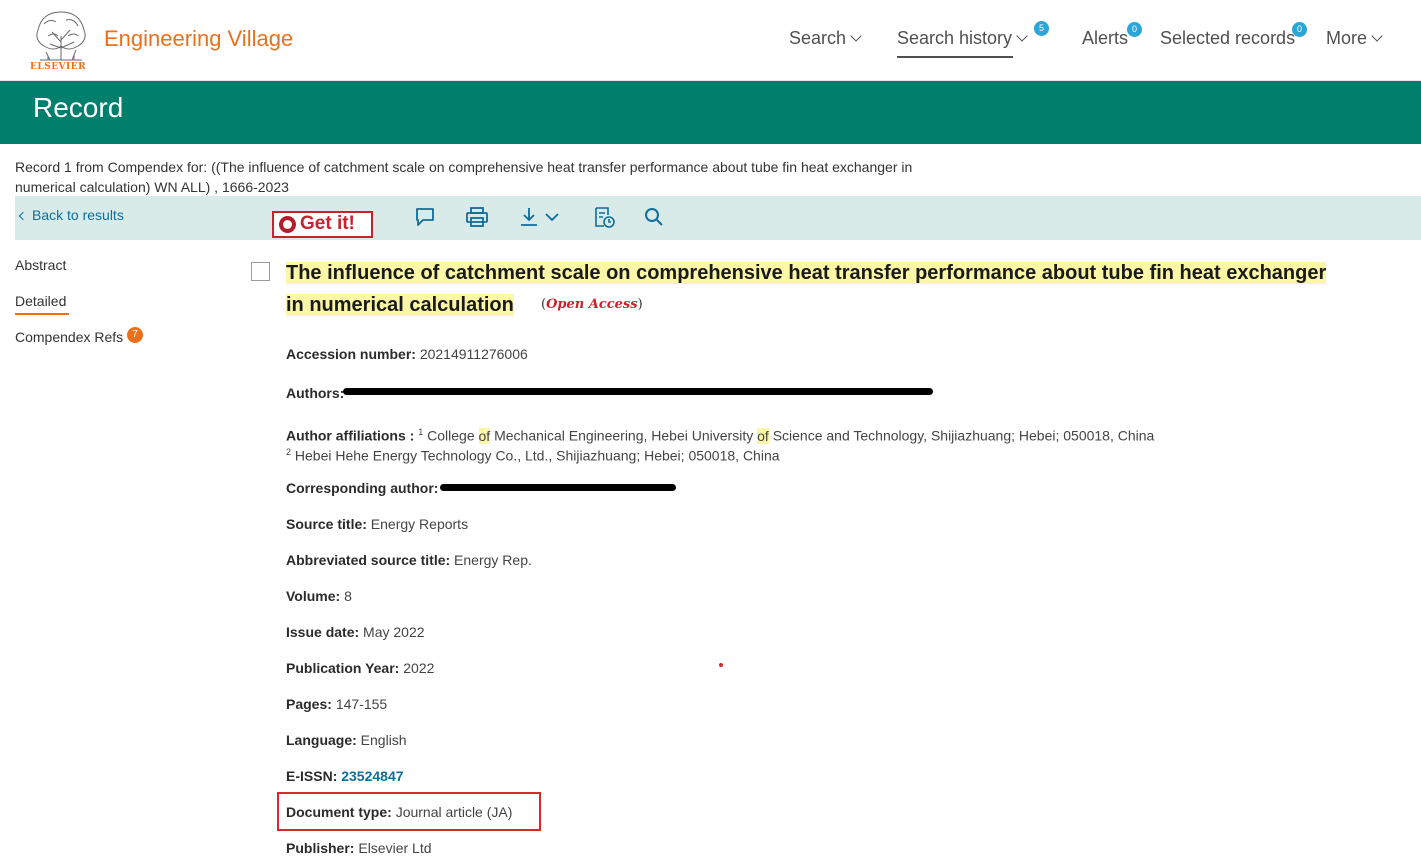 Image resolution: width=1421 pixels, height=859 pixels. Describe the element at coordinates (721, 665) in the screenshot. I see `annotation-dot` at that location.